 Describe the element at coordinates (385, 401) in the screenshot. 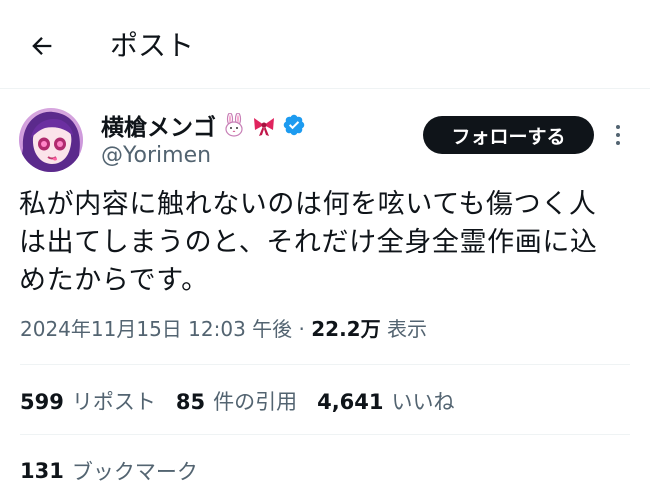

I see `likes-stat: 4,641 いいね` at that location.